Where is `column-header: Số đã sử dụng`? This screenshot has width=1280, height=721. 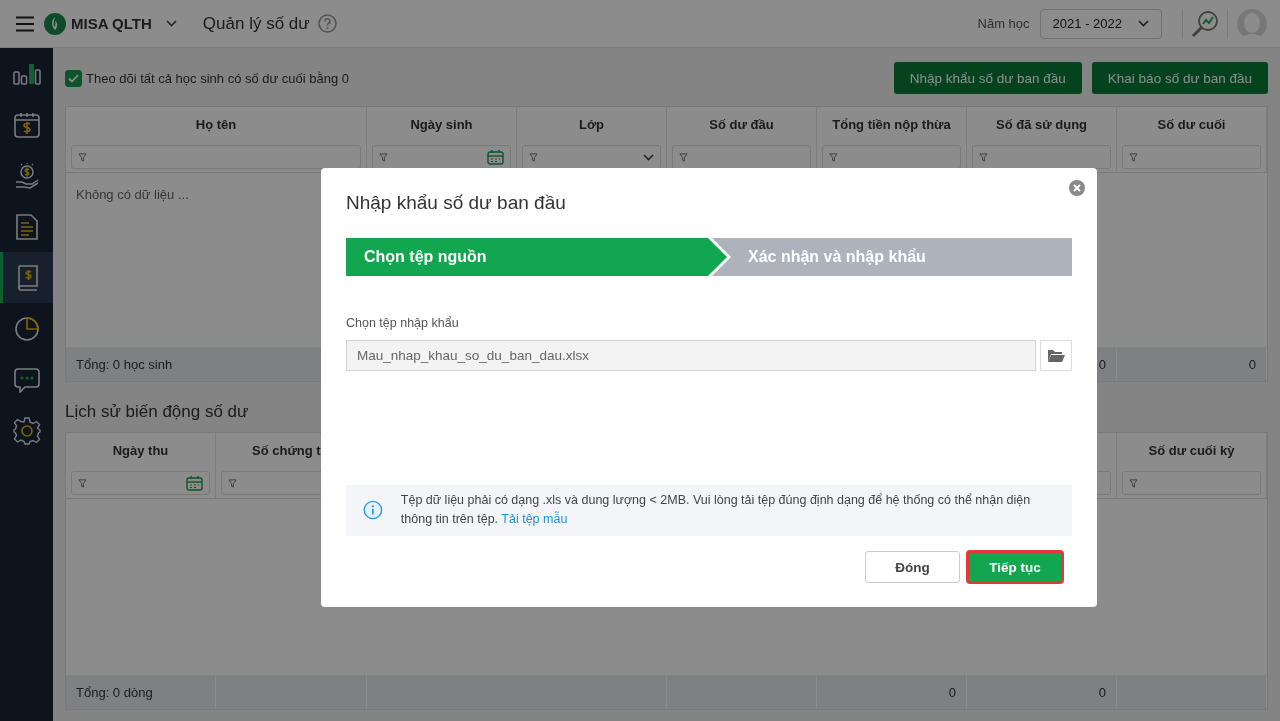
column-header: Số đã sử dụng is located at coordinates (1041, 124).